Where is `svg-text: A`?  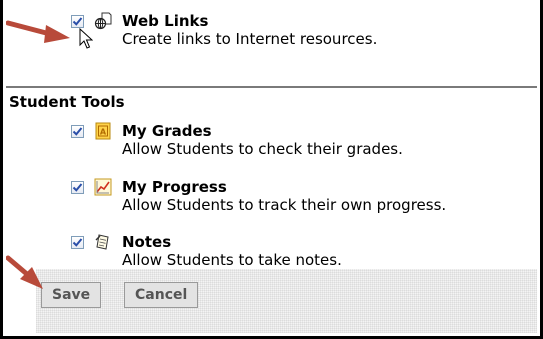
svg-text: A is located at coordinates (103, 132).